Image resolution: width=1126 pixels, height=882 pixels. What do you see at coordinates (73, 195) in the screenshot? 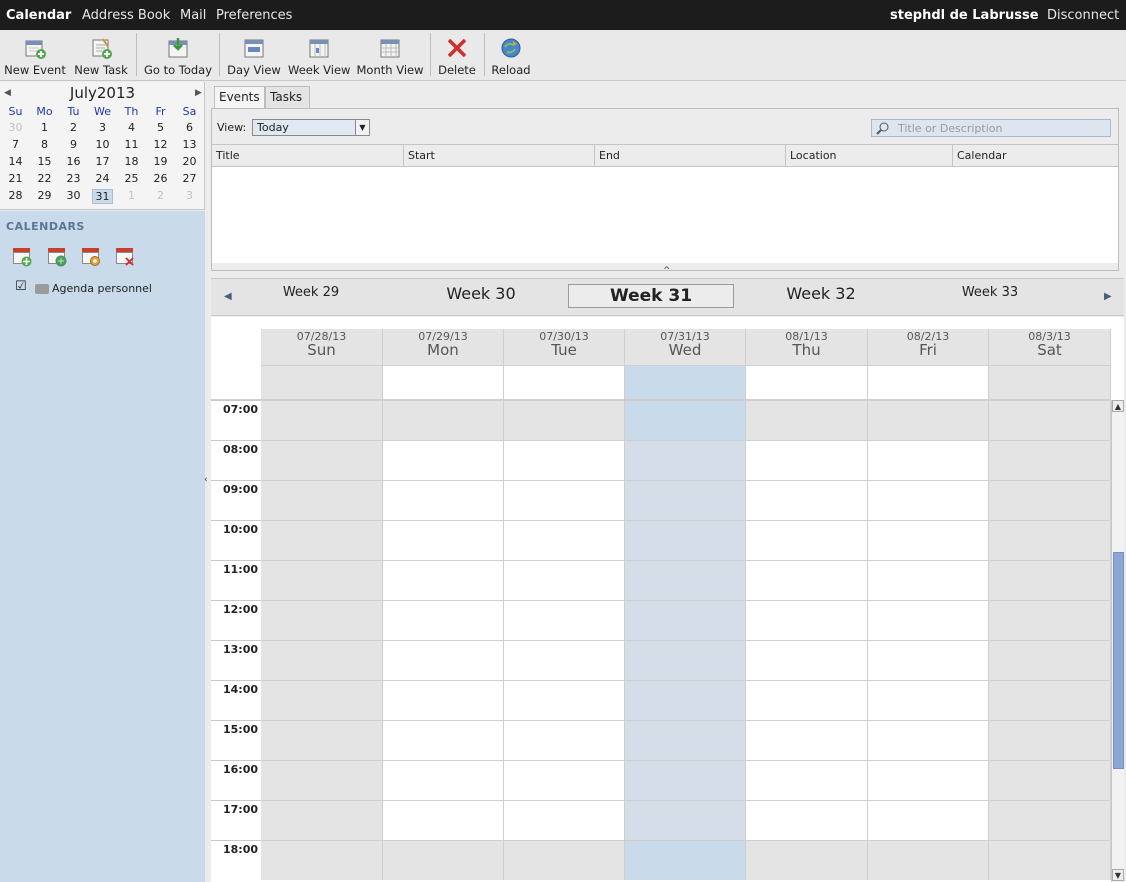
I see `mini-calendar-day: 30` at bounding box center [73, 195].